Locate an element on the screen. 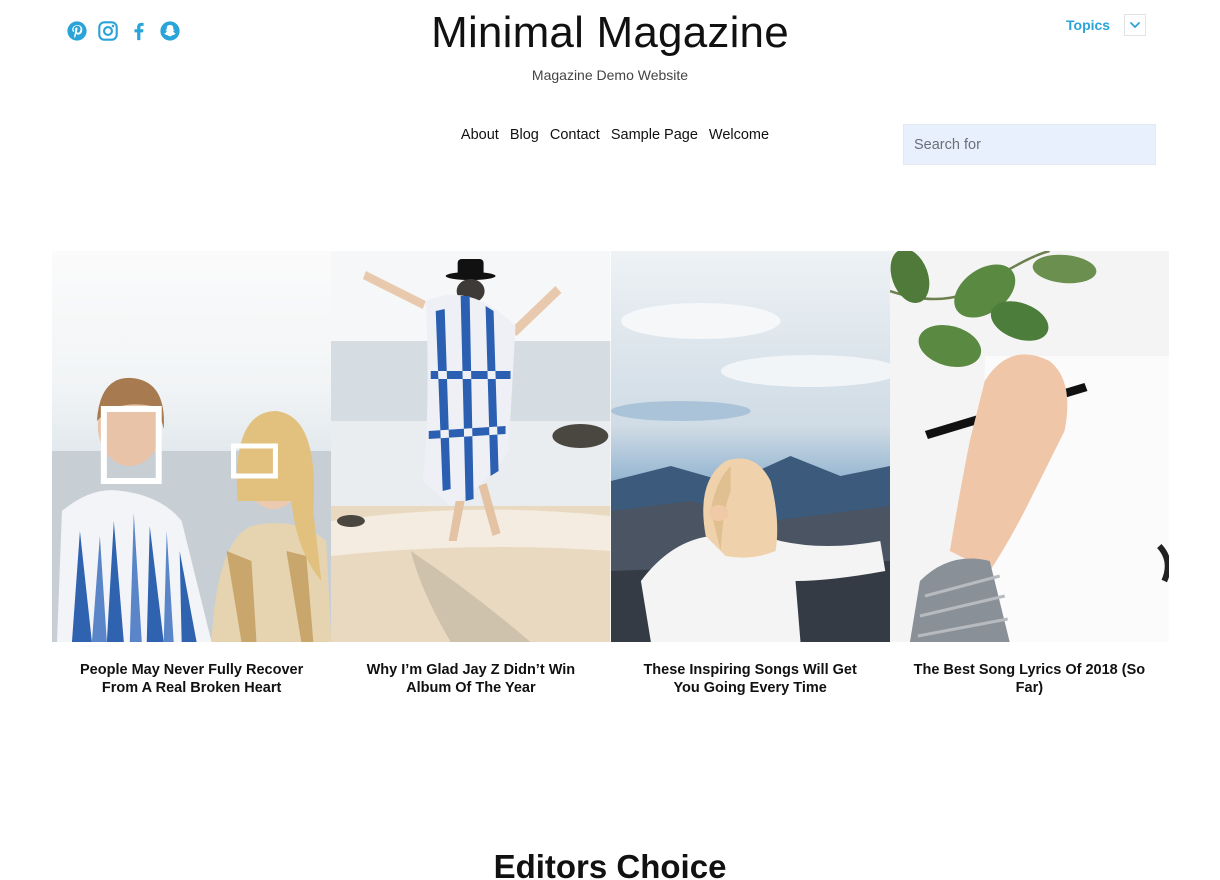 This screenshot has width=1220, height=880. topics-menu: Topics is located at coordinates (1106, 25).